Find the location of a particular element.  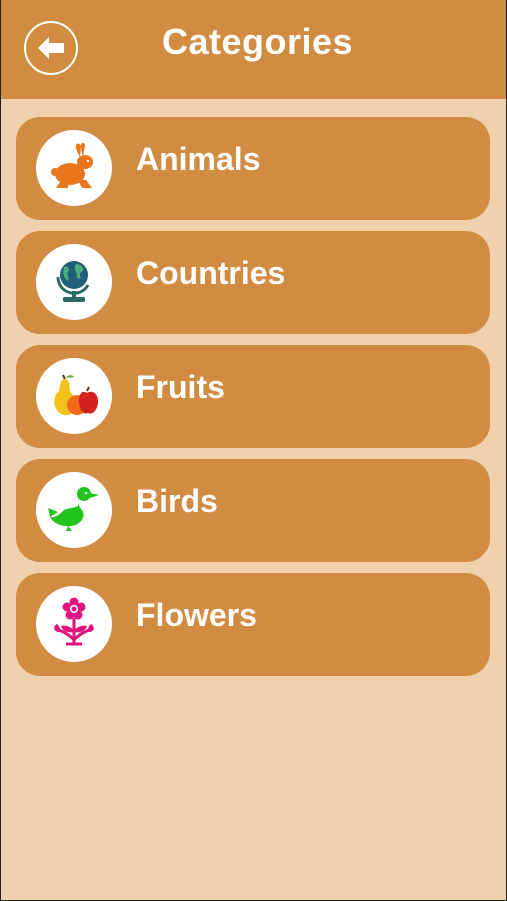

category-item-birds: Birds is located at coordinates (253, 510).